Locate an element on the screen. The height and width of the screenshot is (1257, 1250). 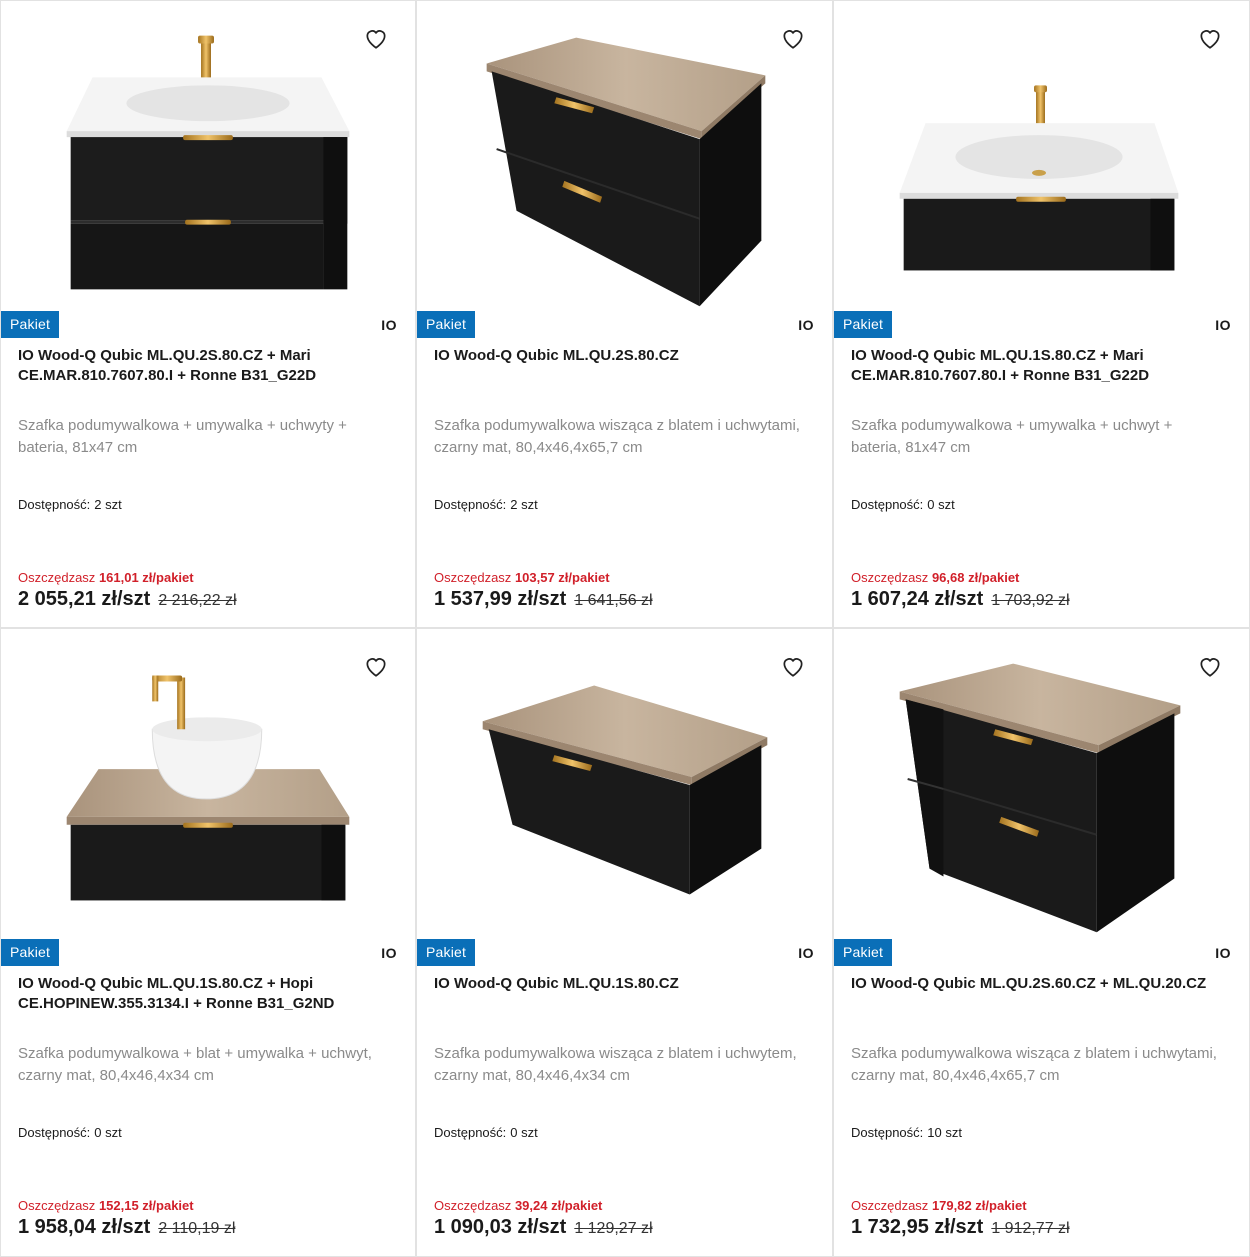
old-price: 1 912,77 zł is located at coordinates (1030, 1228).